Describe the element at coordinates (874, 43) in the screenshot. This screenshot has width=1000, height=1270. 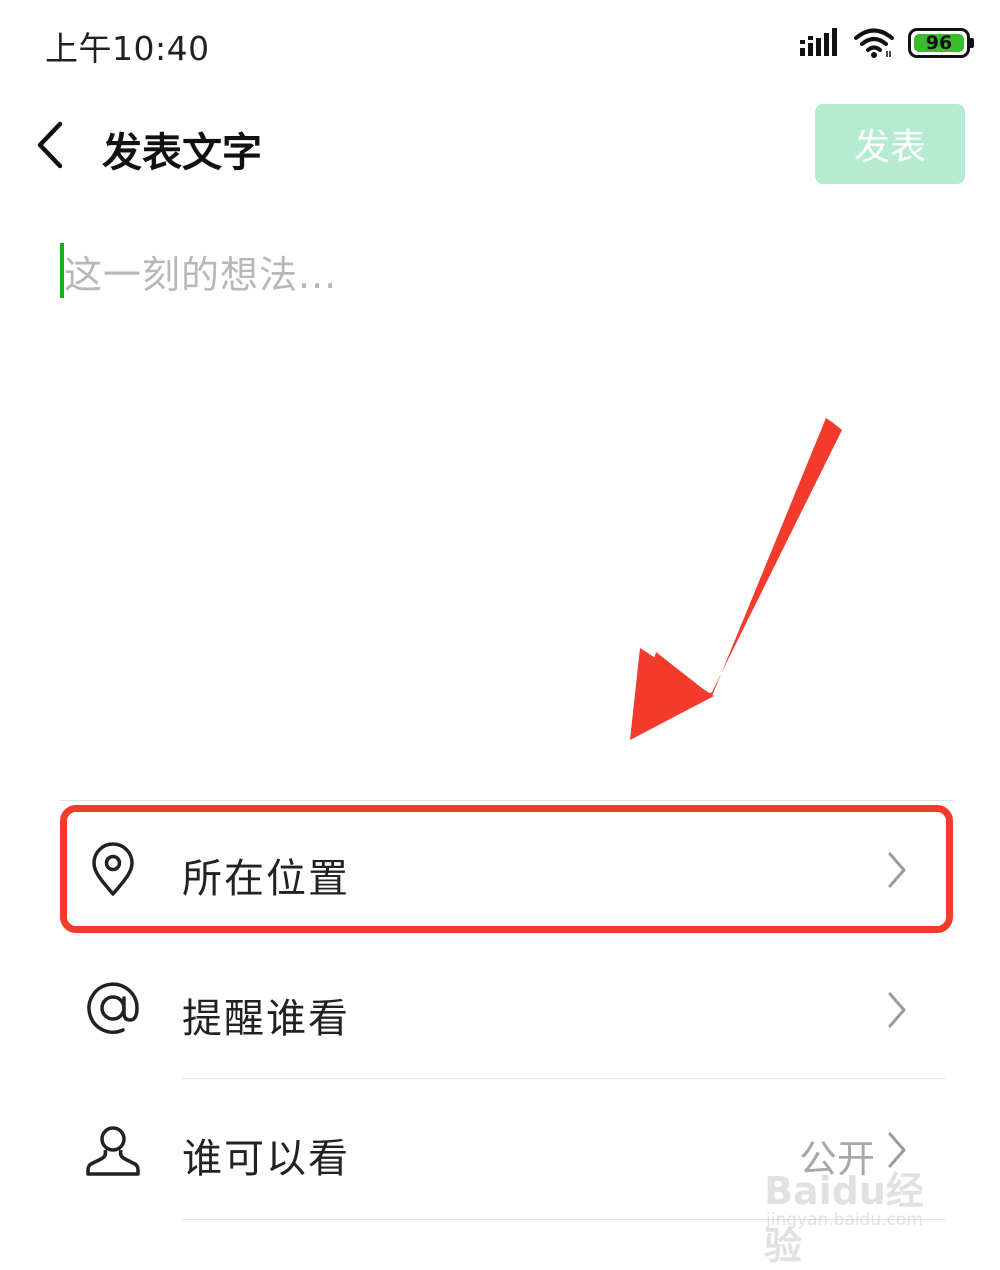
I see `wifi-icon` at that location.